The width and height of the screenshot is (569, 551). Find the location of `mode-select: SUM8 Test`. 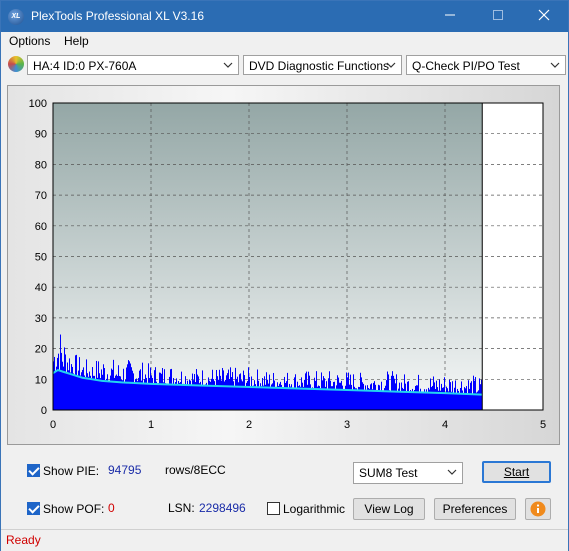

mode-select: SUM8 Test is located at coordinates (408, 473).